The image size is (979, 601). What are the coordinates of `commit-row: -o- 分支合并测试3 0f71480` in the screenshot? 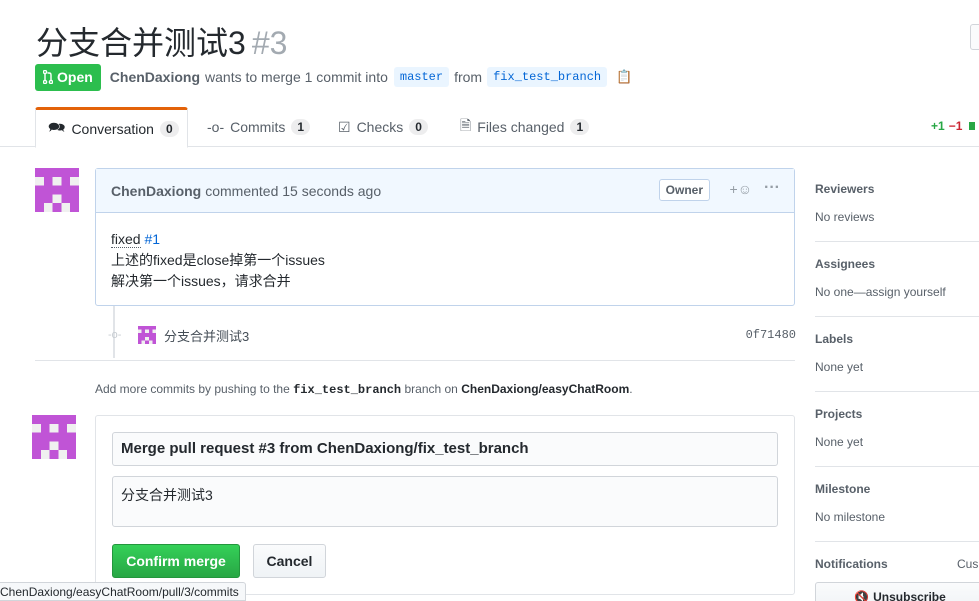 It's located at (452, 335).